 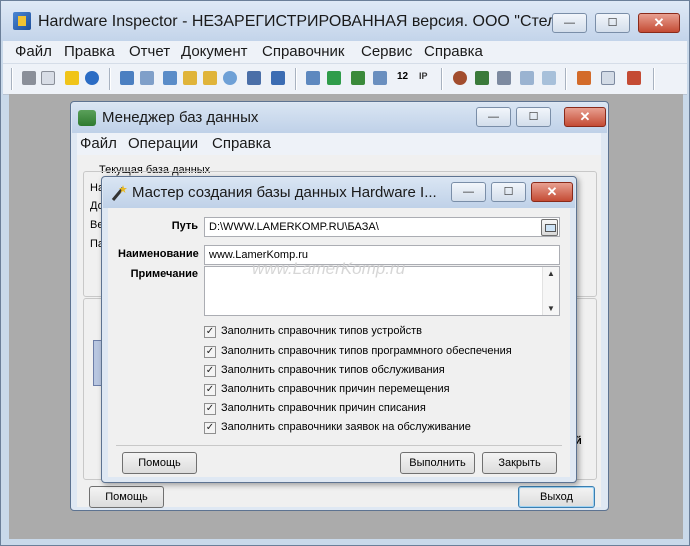 I want to click on wizard-minimize-button: —, so click(x=468, y=192).